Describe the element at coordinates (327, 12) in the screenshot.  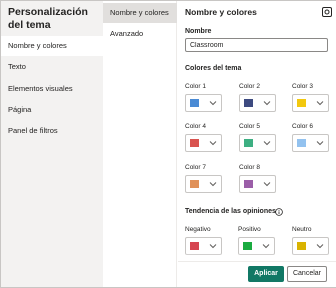
I see `settings-icon` at that location.